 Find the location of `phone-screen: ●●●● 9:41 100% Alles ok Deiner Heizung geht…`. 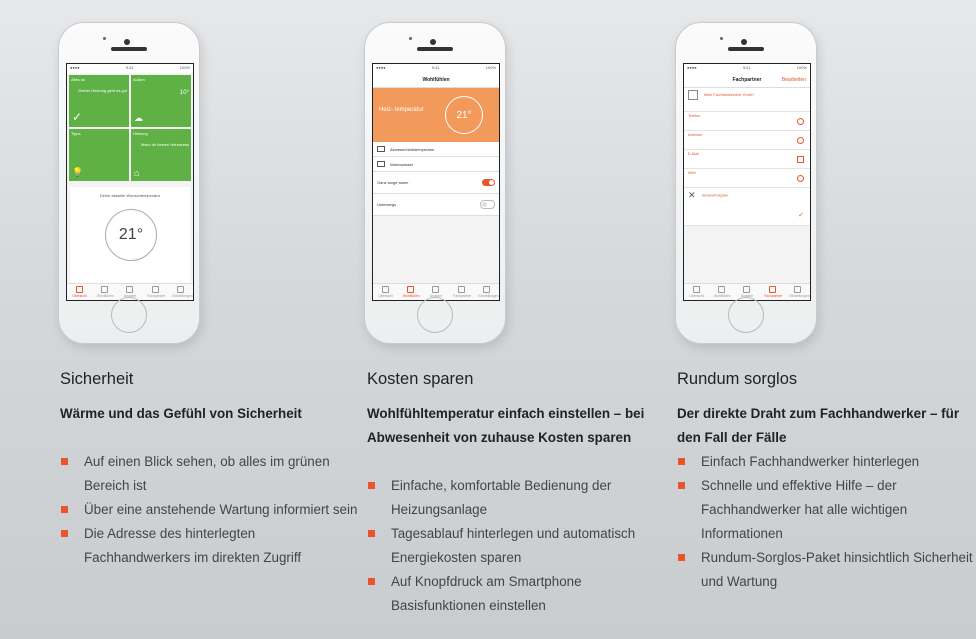

phone-screen: ●●●● 9:41 100% Alles ok Deiner Heizung geht… is located at coordinates (130, 182).